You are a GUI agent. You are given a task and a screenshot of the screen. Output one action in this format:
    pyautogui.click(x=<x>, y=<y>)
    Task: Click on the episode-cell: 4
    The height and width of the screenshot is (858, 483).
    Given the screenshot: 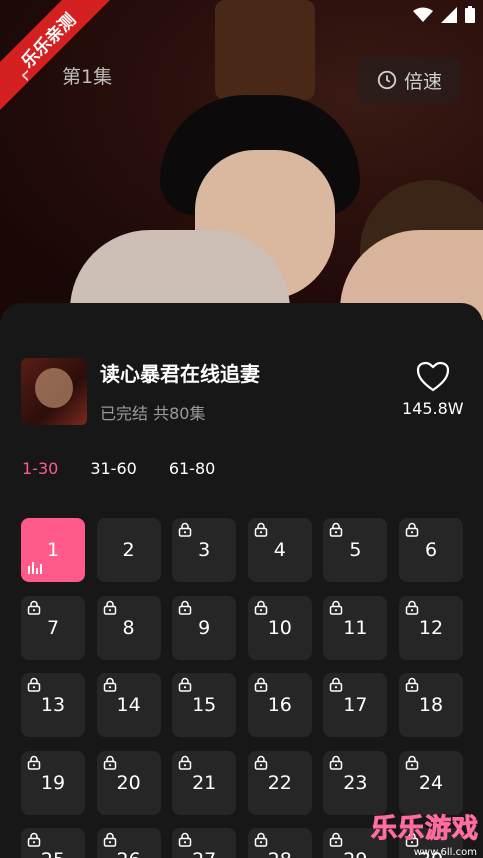 What is the action you would take?
    pyautogui.click(x=279, y=550)
    